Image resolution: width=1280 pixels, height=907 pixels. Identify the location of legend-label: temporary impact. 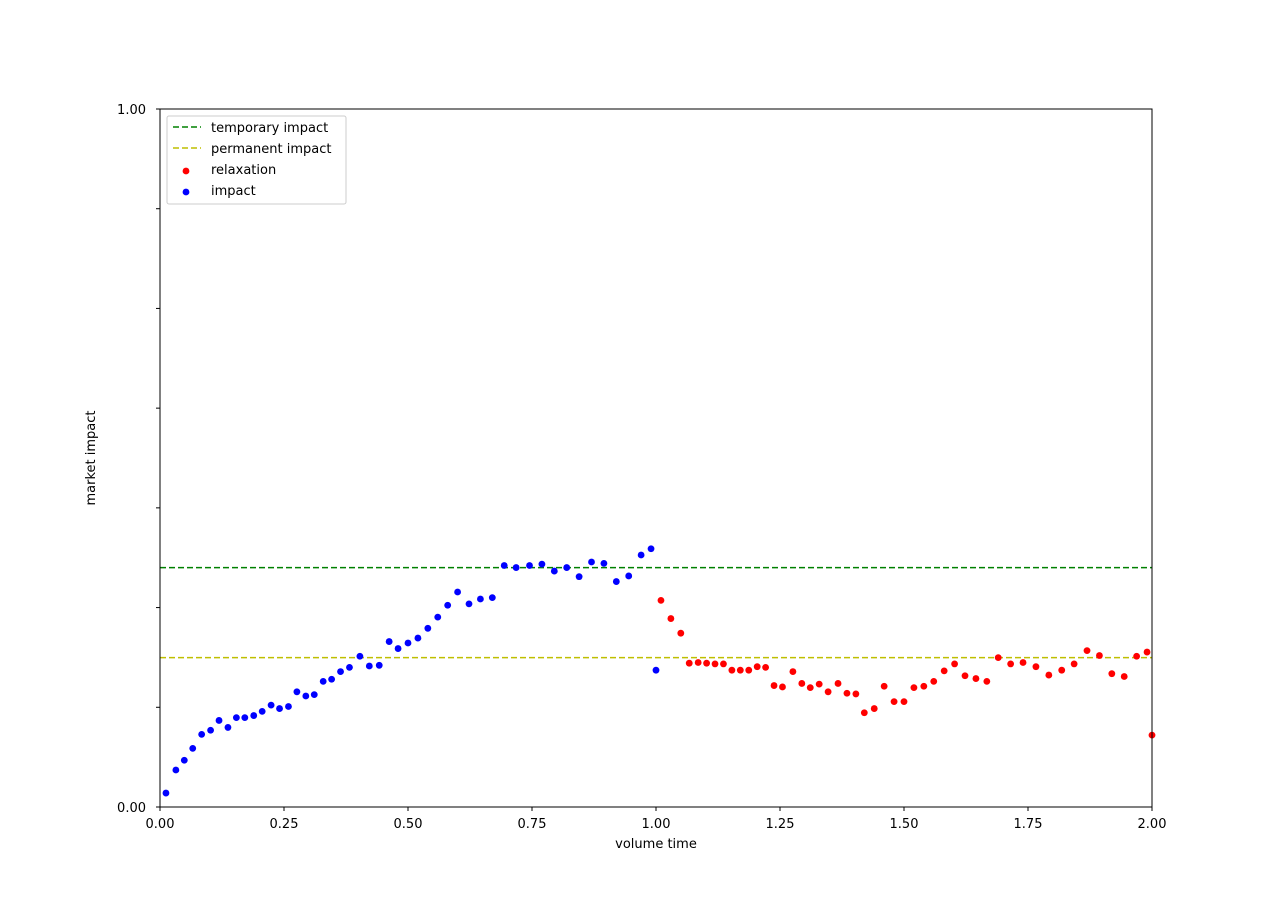
(269, 128).